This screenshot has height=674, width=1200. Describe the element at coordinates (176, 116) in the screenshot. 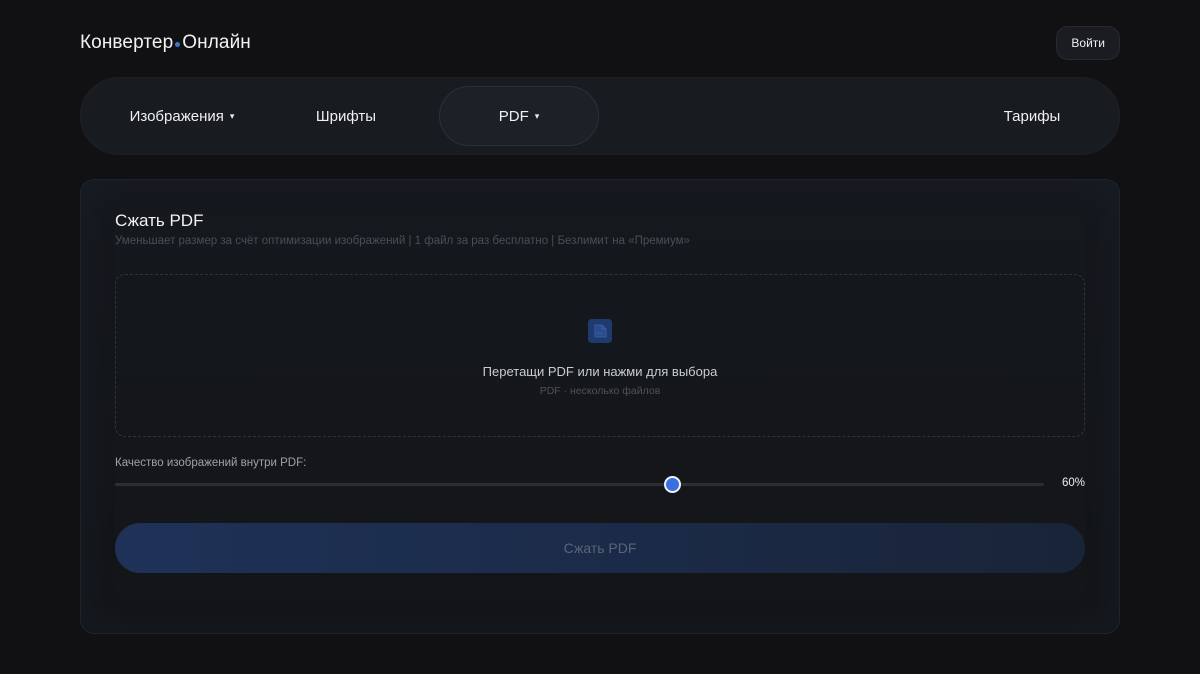

I see `nav-item-label: Изображения` at that location.